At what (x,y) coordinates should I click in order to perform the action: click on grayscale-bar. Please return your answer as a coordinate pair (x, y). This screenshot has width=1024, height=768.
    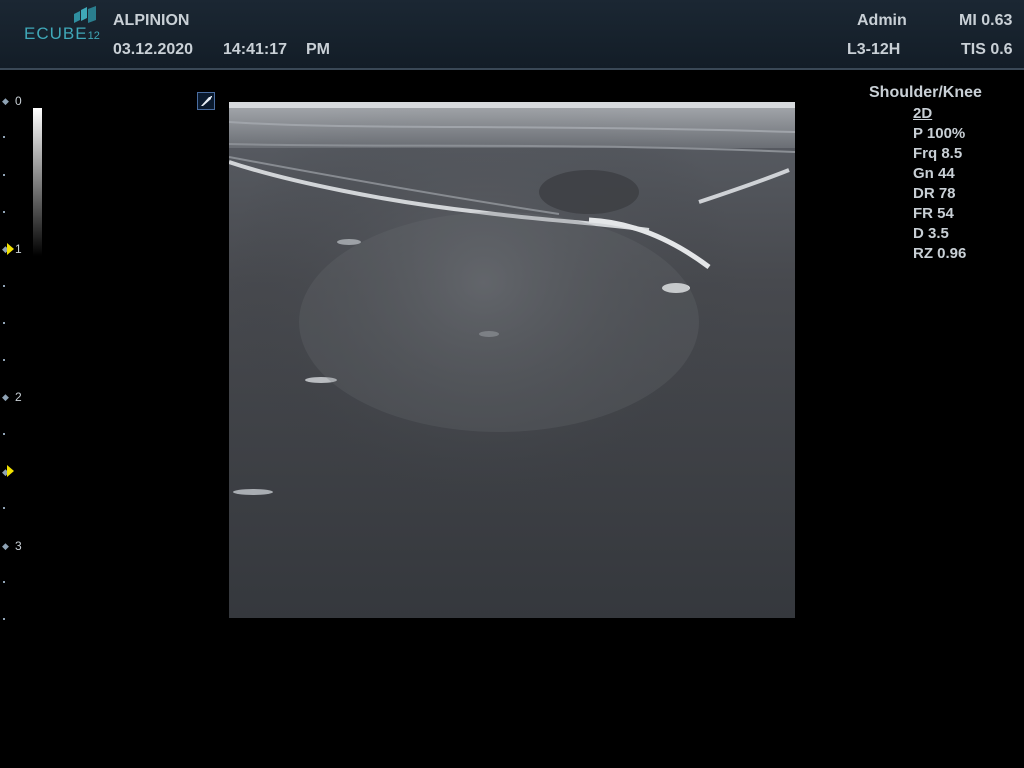
    Looking at the image, I should click on (37, 182).